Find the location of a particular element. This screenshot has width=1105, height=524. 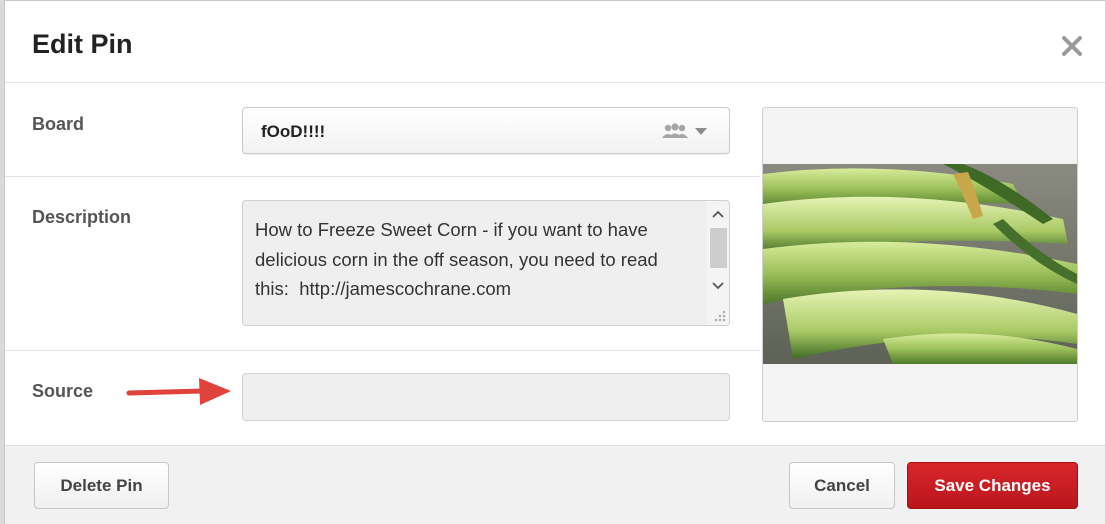

scroll-down-icon is located at coordinates (718, 286).